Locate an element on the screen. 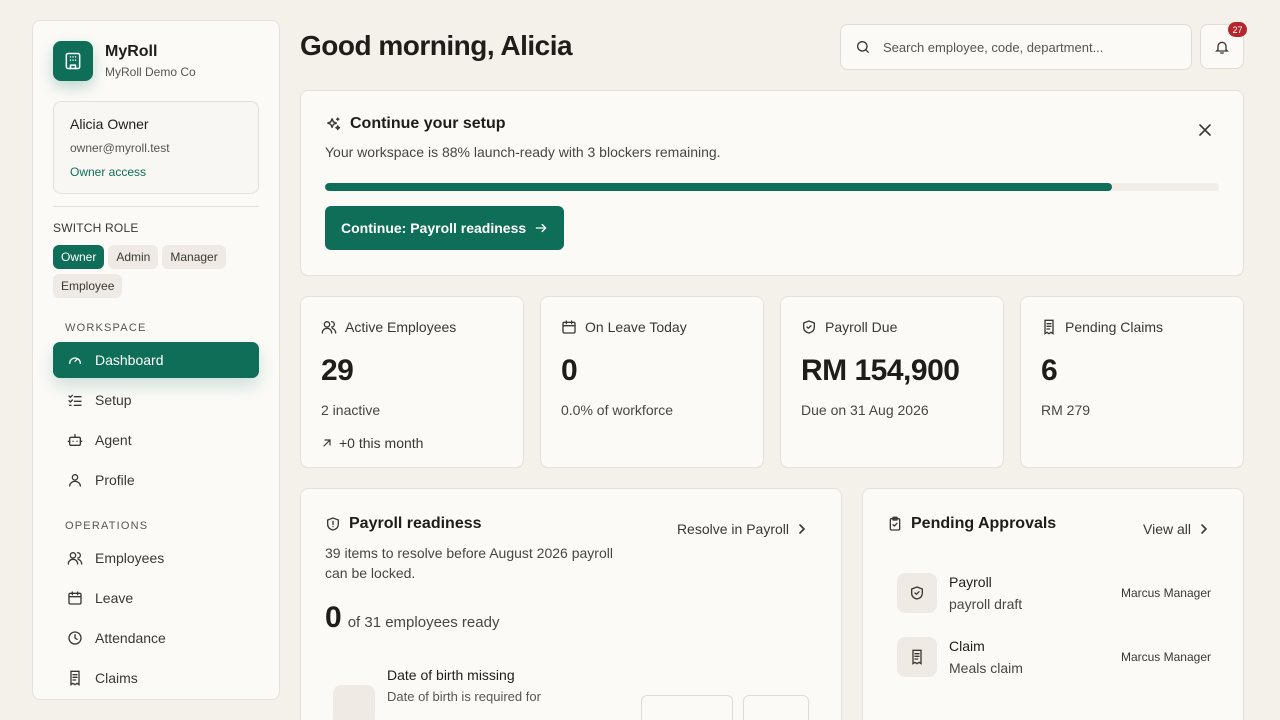 This screenshot has width=1280, height=720. role-employee: Employee is located at coordinates (88, 286).